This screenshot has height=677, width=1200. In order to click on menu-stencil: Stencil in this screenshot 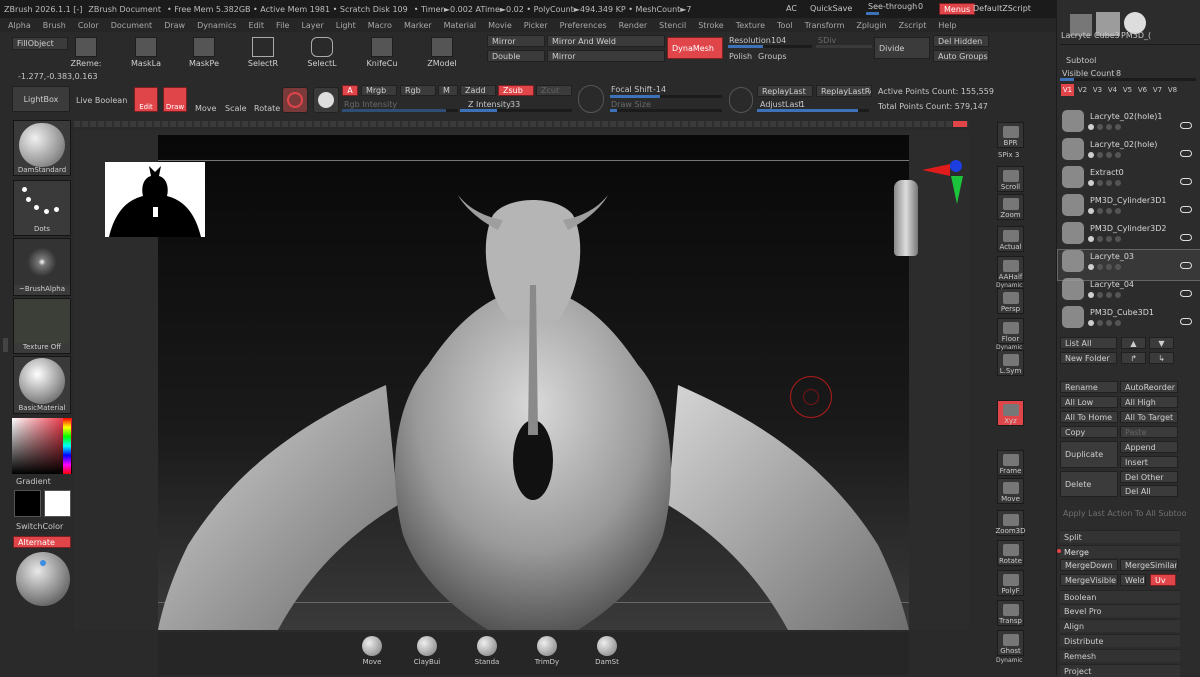, I will do `click(672, 25)`.